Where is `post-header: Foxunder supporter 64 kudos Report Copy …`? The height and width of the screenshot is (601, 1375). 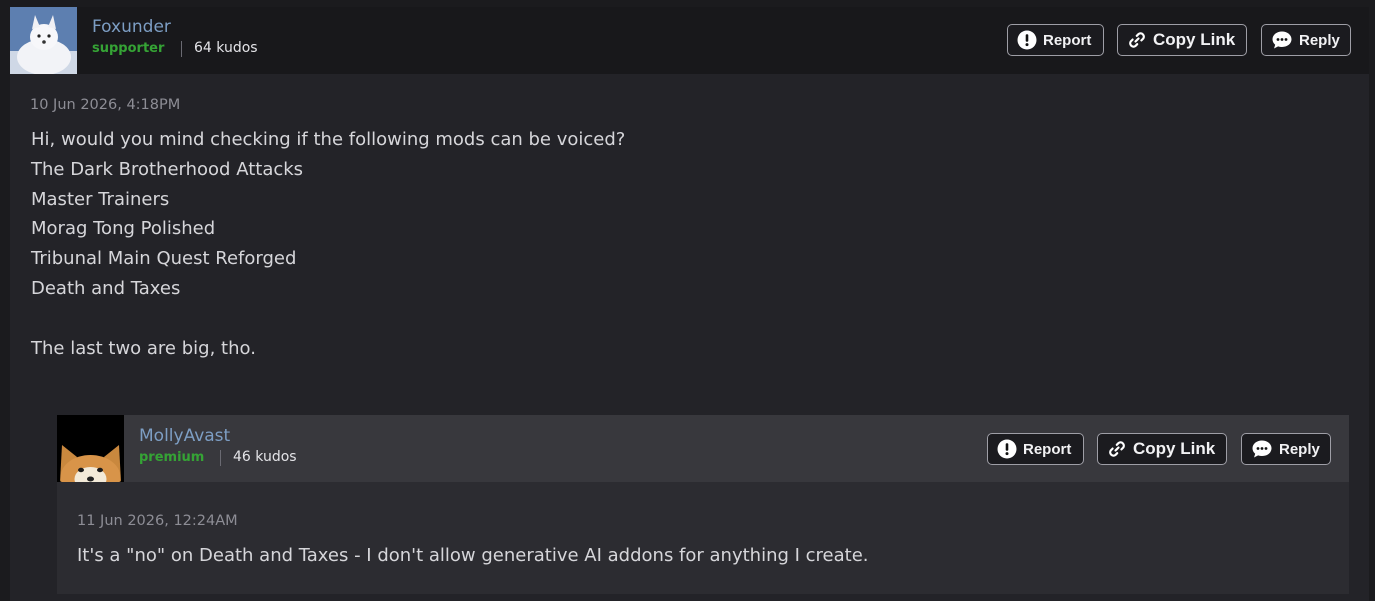
post-header: Foxunder supporter 64 kudos Report Copy … is located at coordinates (689, 40).